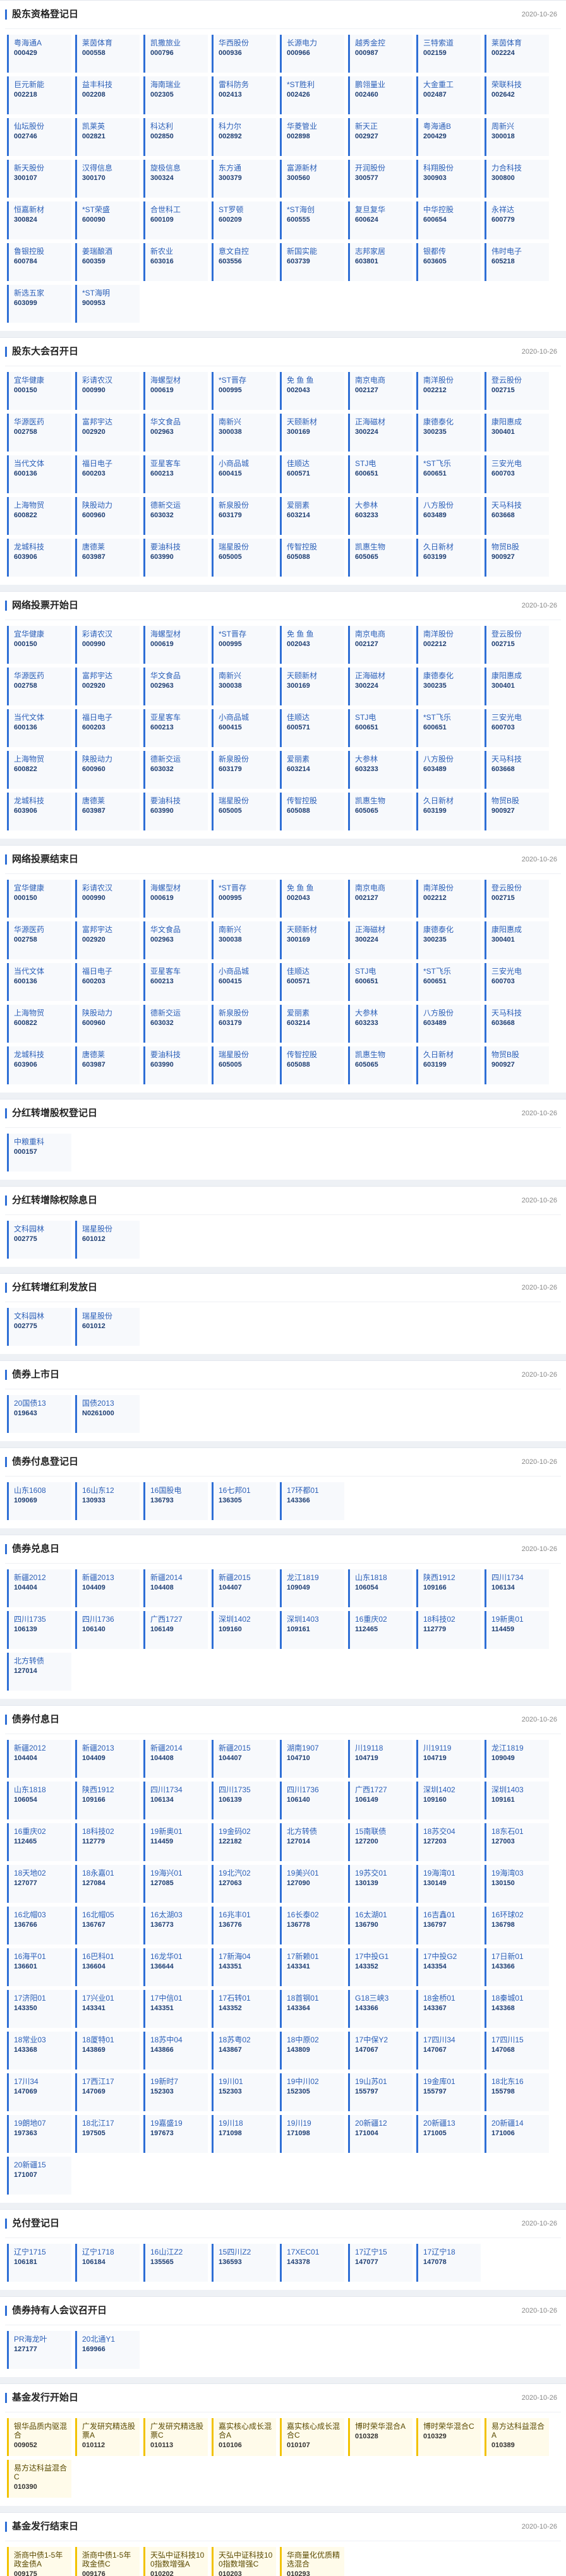 This screenshot has height=2576, width=566. Describe the element at coordinates (39, 2092) in the screenshot. I see `stock-card: 17川34 147069` at that location.